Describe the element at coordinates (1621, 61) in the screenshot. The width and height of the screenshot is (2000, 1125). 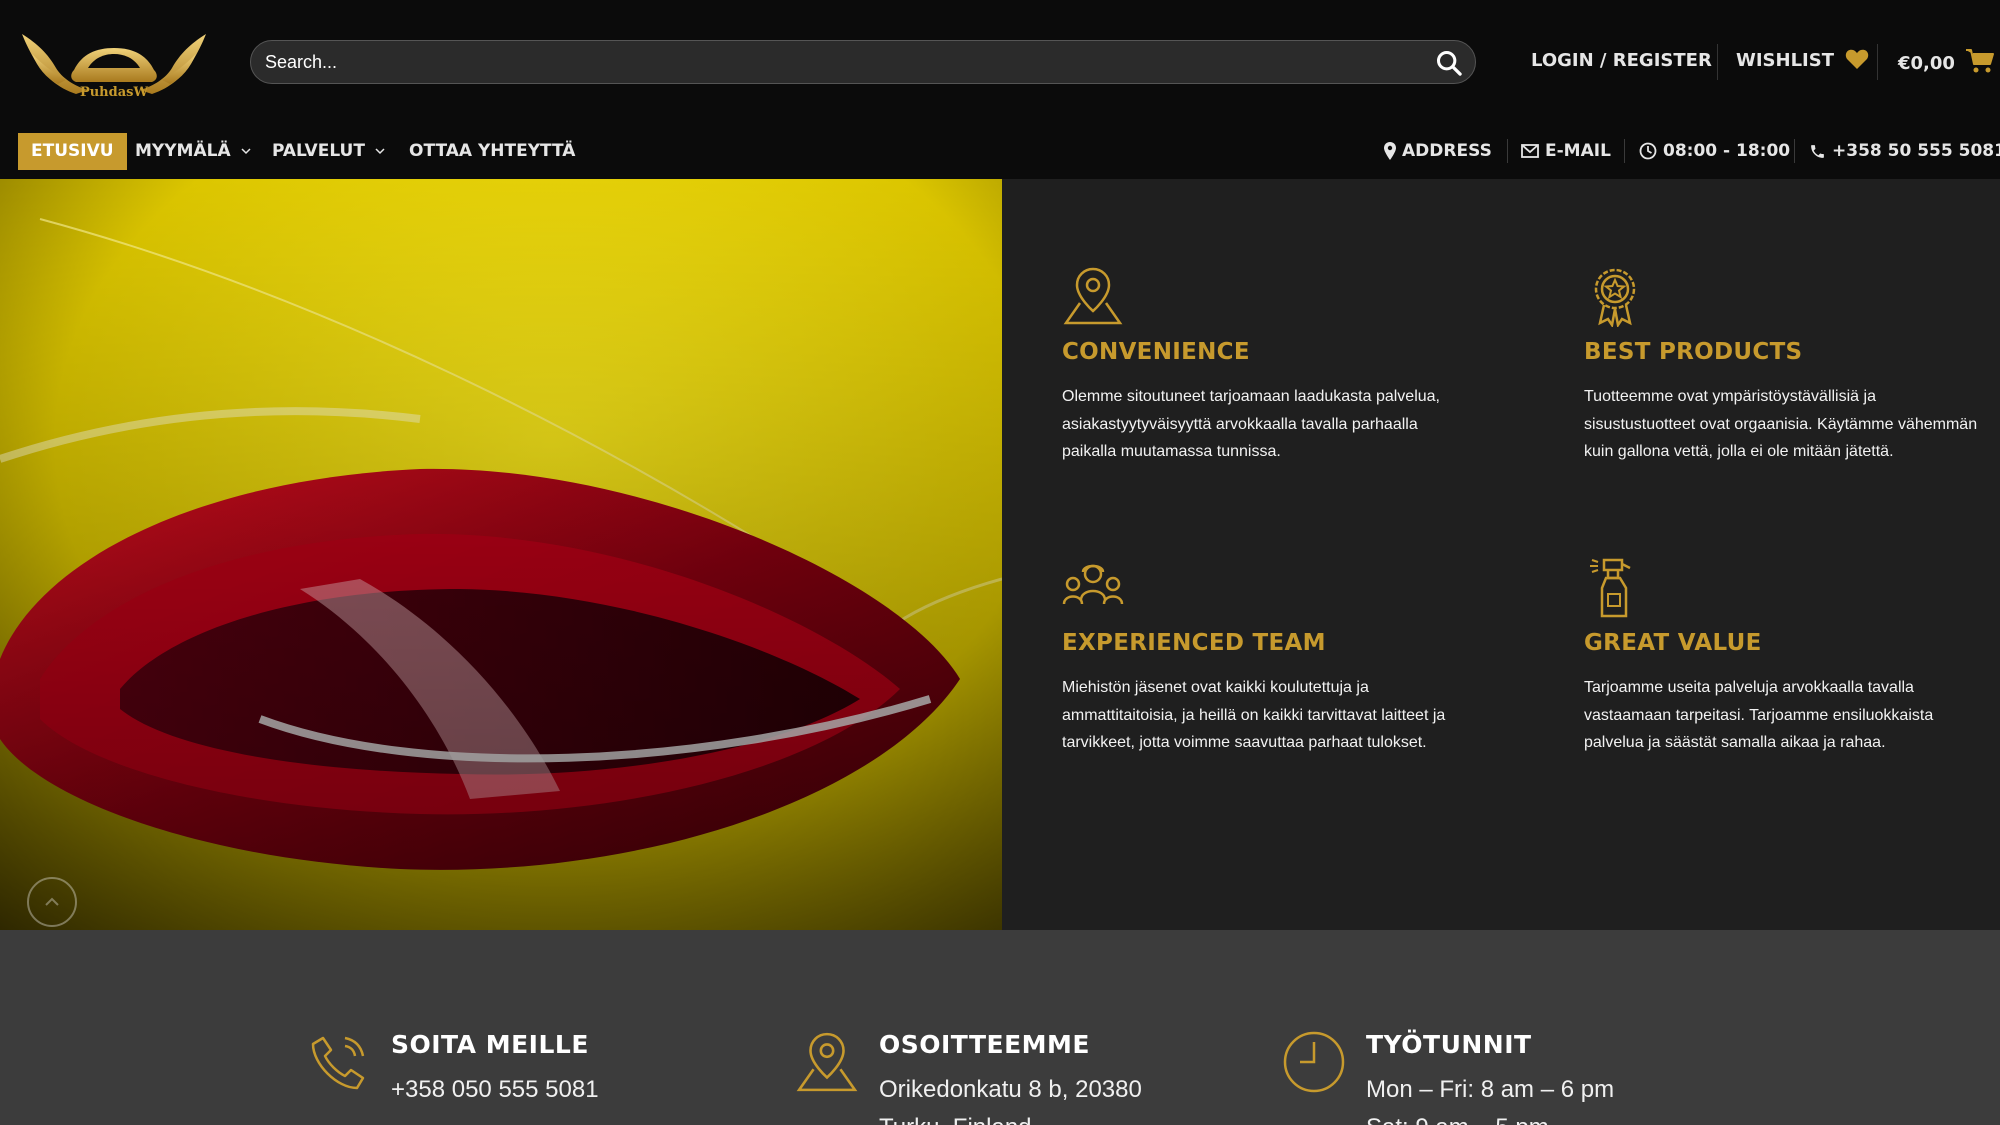
I see `login-register-link: LOGIN / REGISTER` at that location.